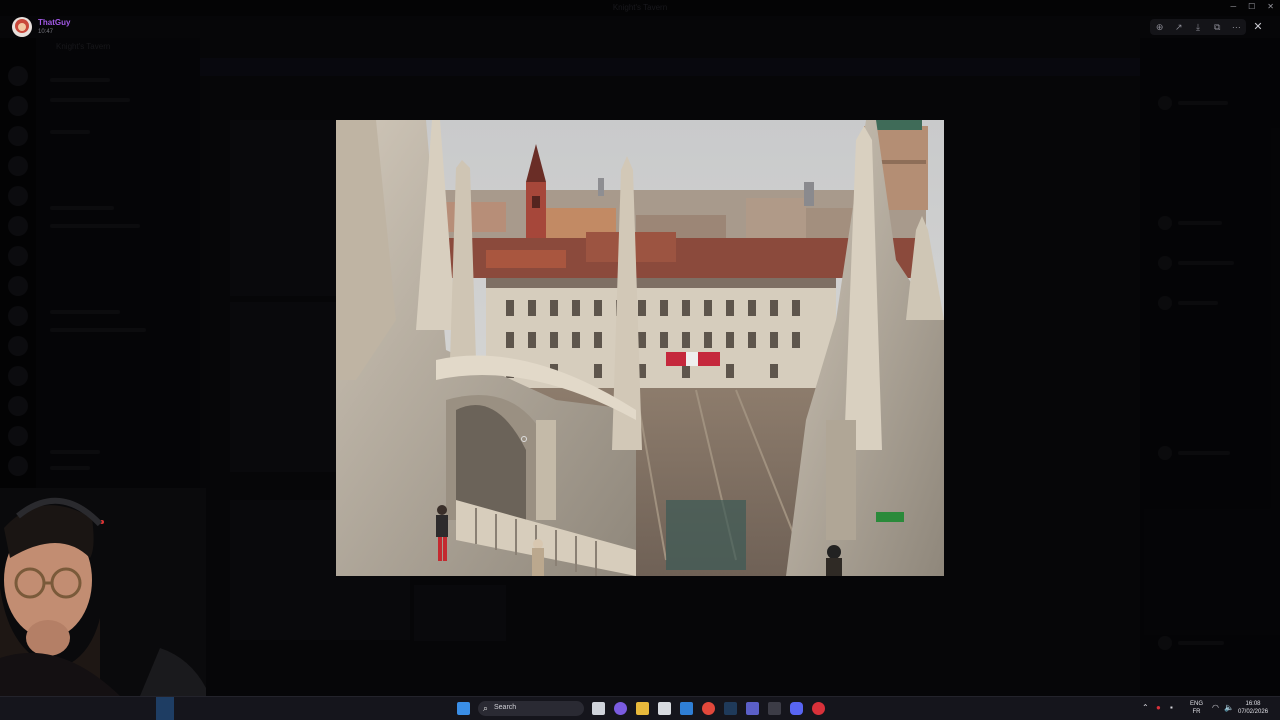 The height and width of the screenshot is (720, 1280). Describe the element at coordinates (505, 707) in the screenshot. I see `search-label: Search` at that location.